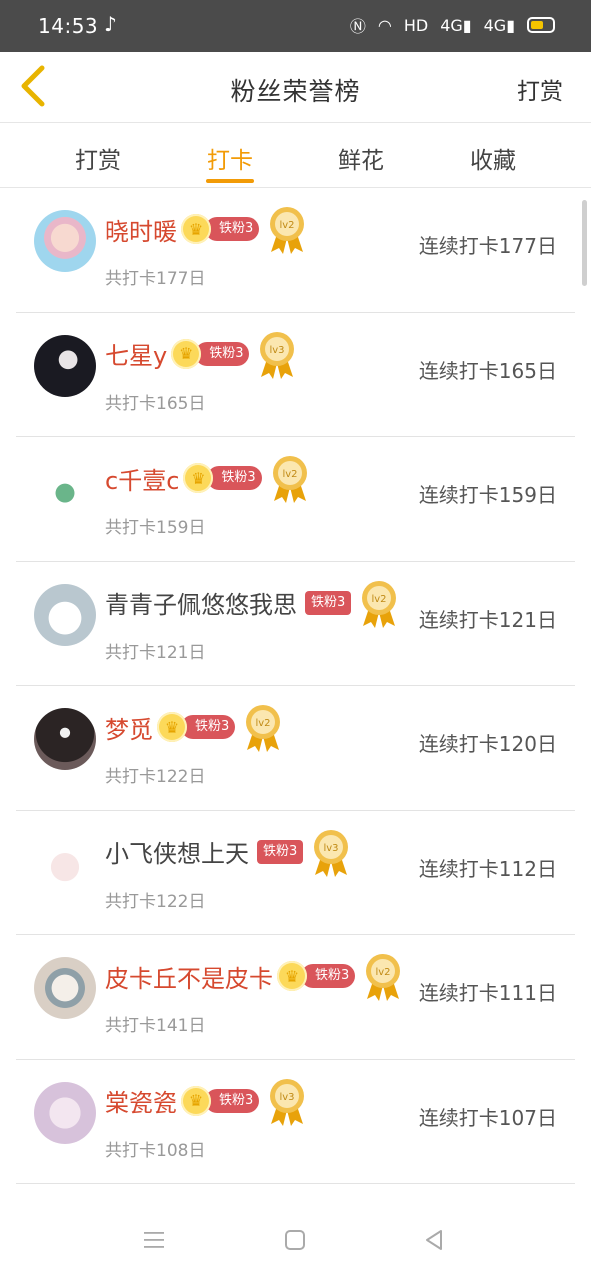 The width and height of the screenshot is (591, 1280). Describe the element at coordinates (155, 403) in the screenshot. I see `total-checkins: 共打卡165日` at that location.